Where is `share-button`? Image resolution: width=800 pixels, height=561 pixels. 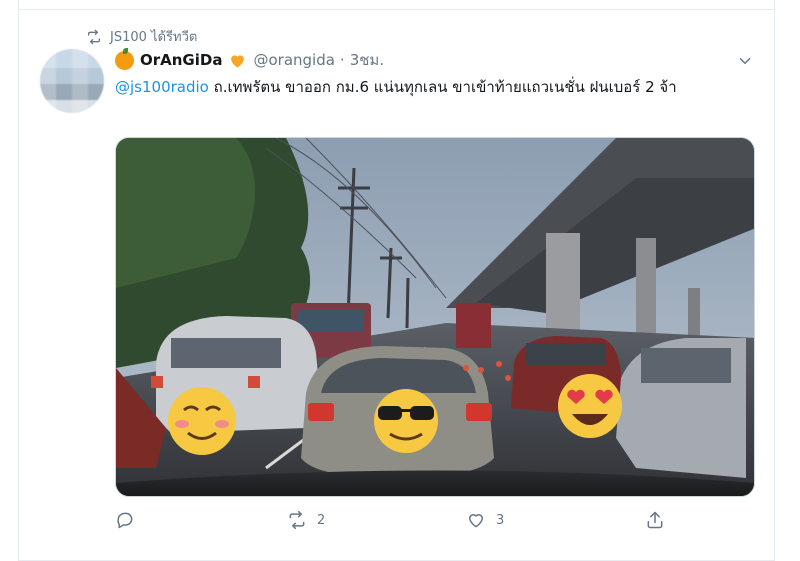 share-button is located at coordinates (660, 520).